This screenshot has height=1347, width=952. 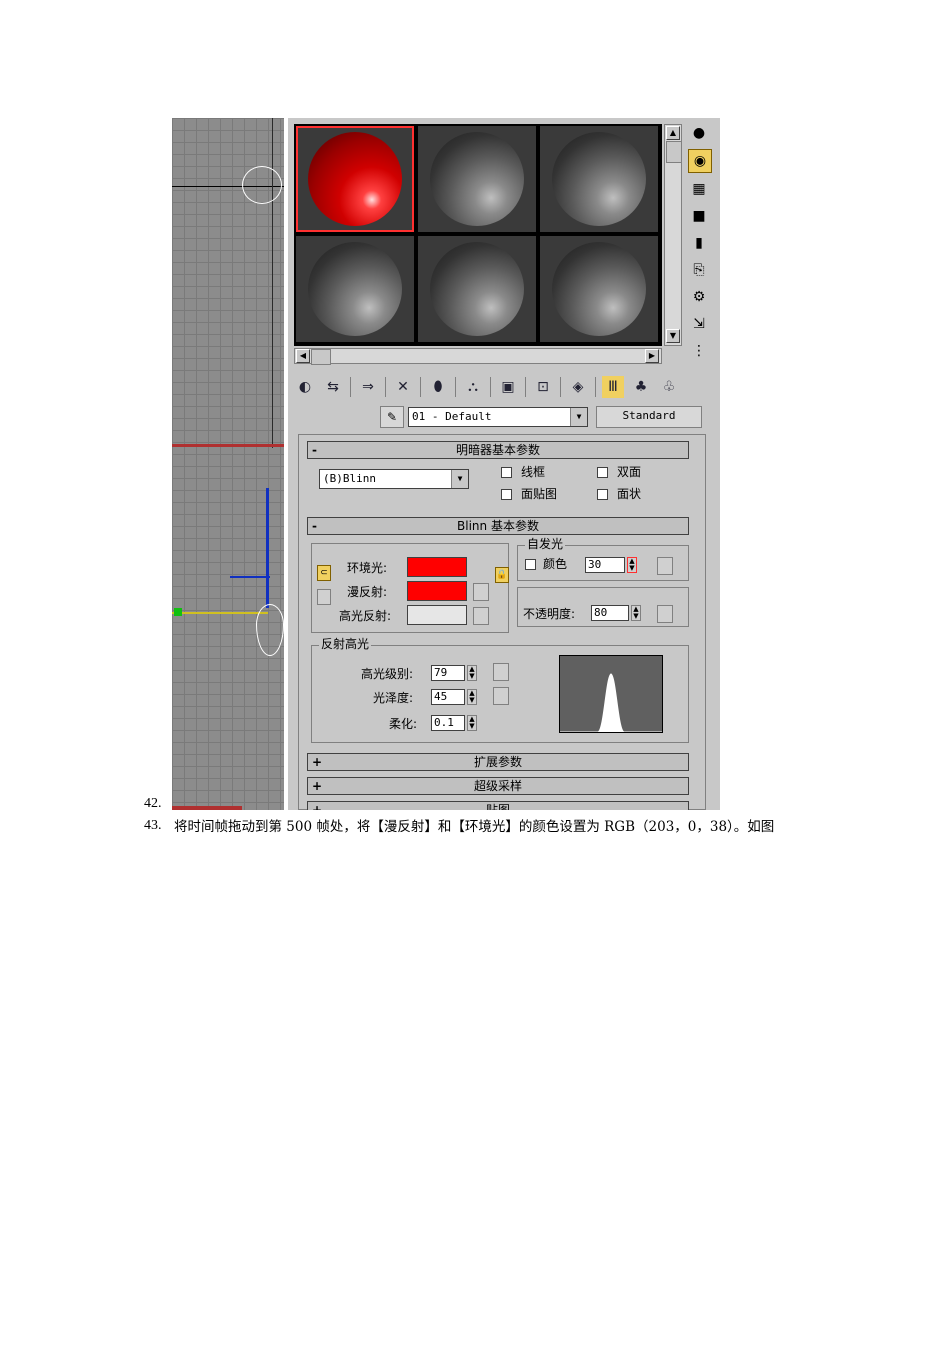 What do you see at coordinates (652, 356) in the screenshot?
I see `scroll-right-arrow-icon: ▶` at bounding box center [652, 356].